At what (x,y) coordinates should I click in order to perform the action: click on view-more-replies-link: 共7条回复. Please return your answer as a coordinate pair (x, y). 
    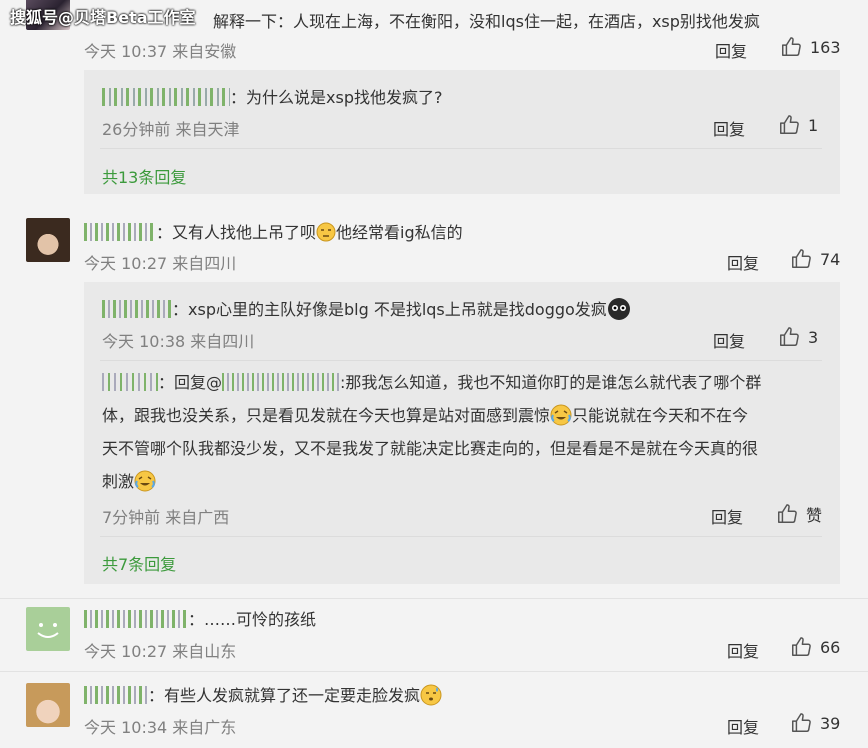
    Looking at the image, I should click on (139, 563).